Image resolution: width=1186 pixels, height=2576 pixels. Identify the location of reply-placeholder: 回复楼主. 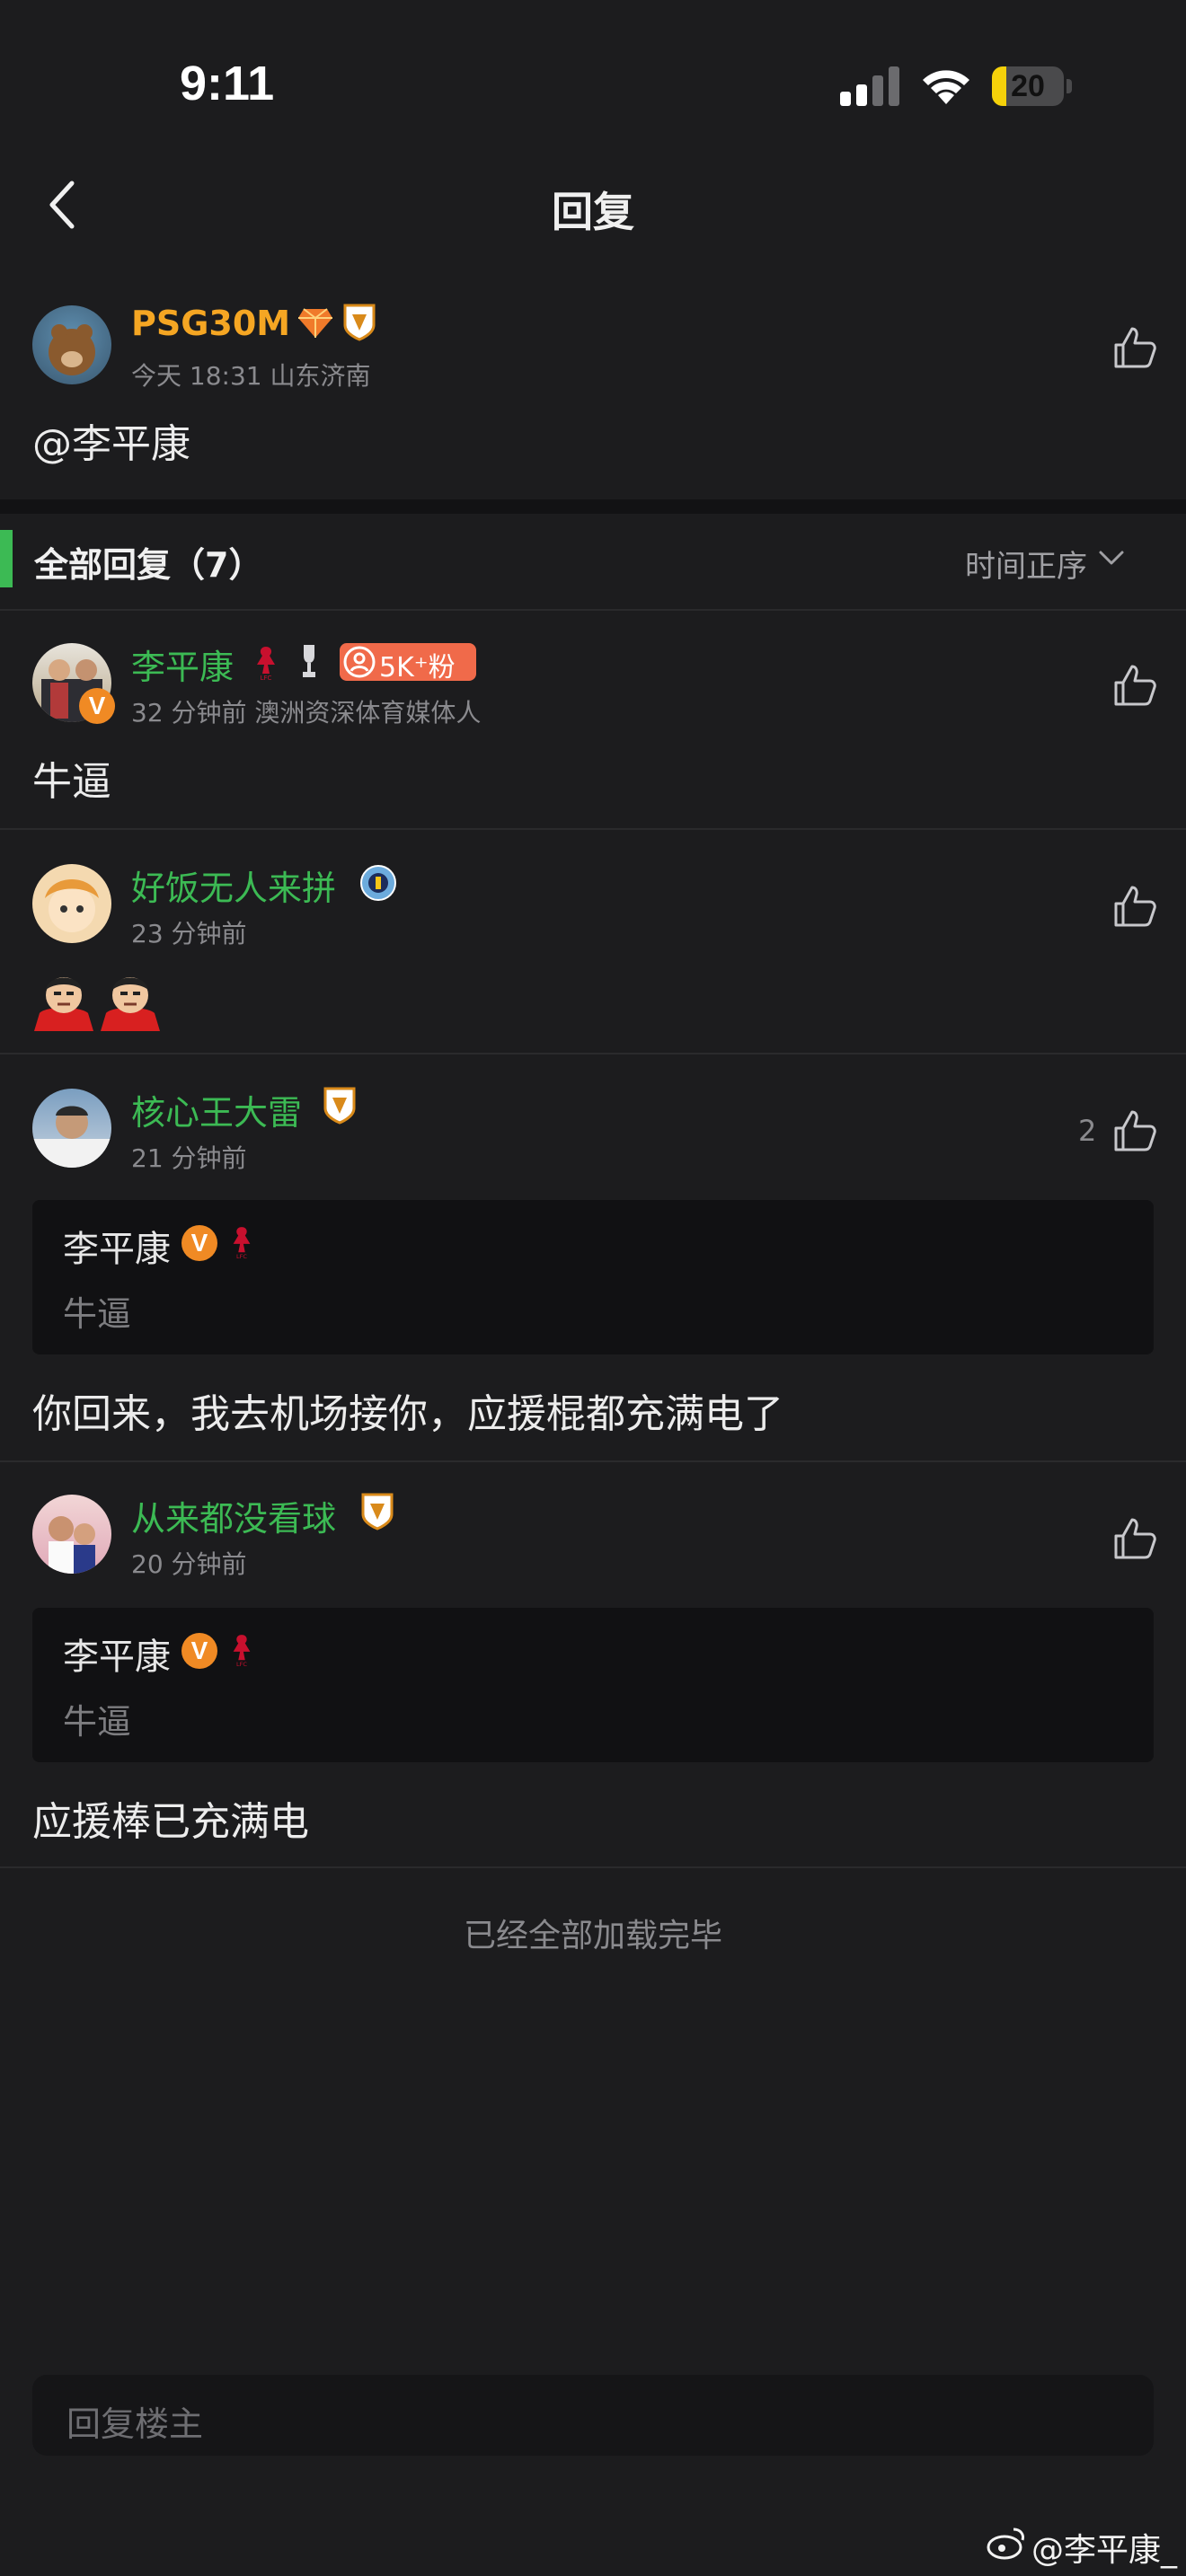
(134, 2421).